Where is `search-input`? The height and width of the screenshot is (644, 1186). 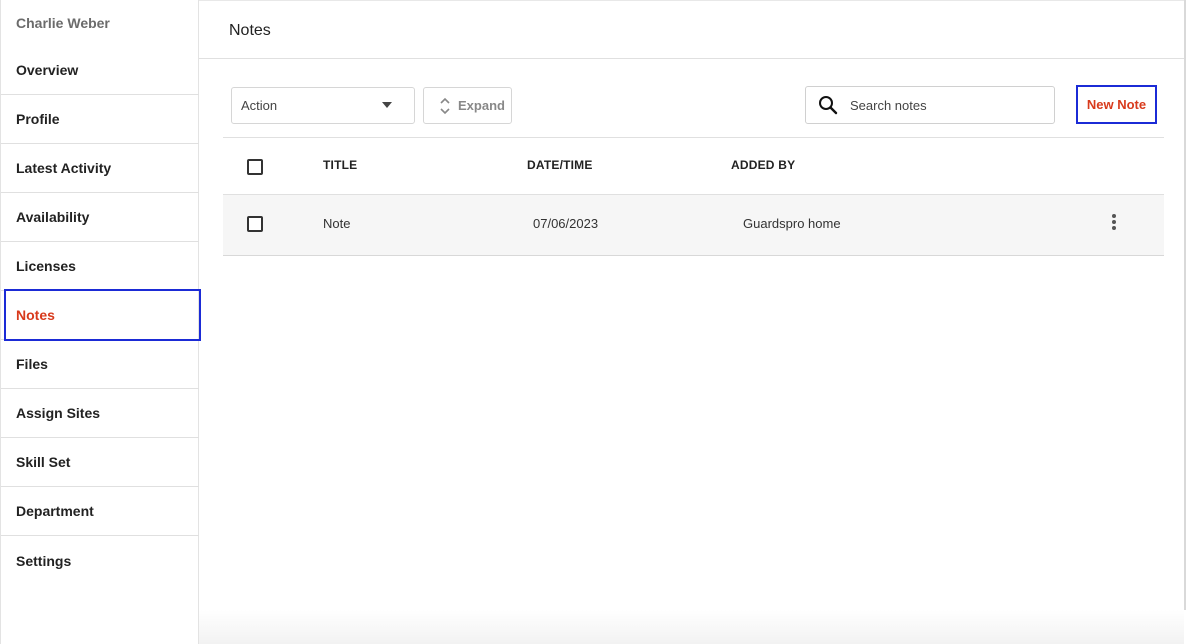 search-input is located at coordinates (940, 105).